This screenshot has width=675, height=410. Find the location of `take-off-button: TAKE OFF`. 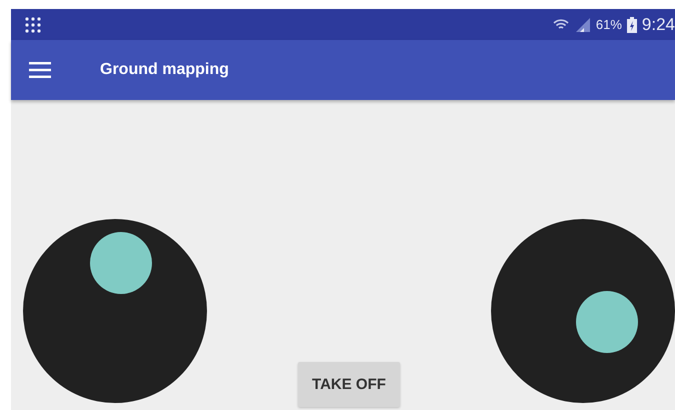

take-off-button: TAKE OFF is located at coordinates (349, 384).